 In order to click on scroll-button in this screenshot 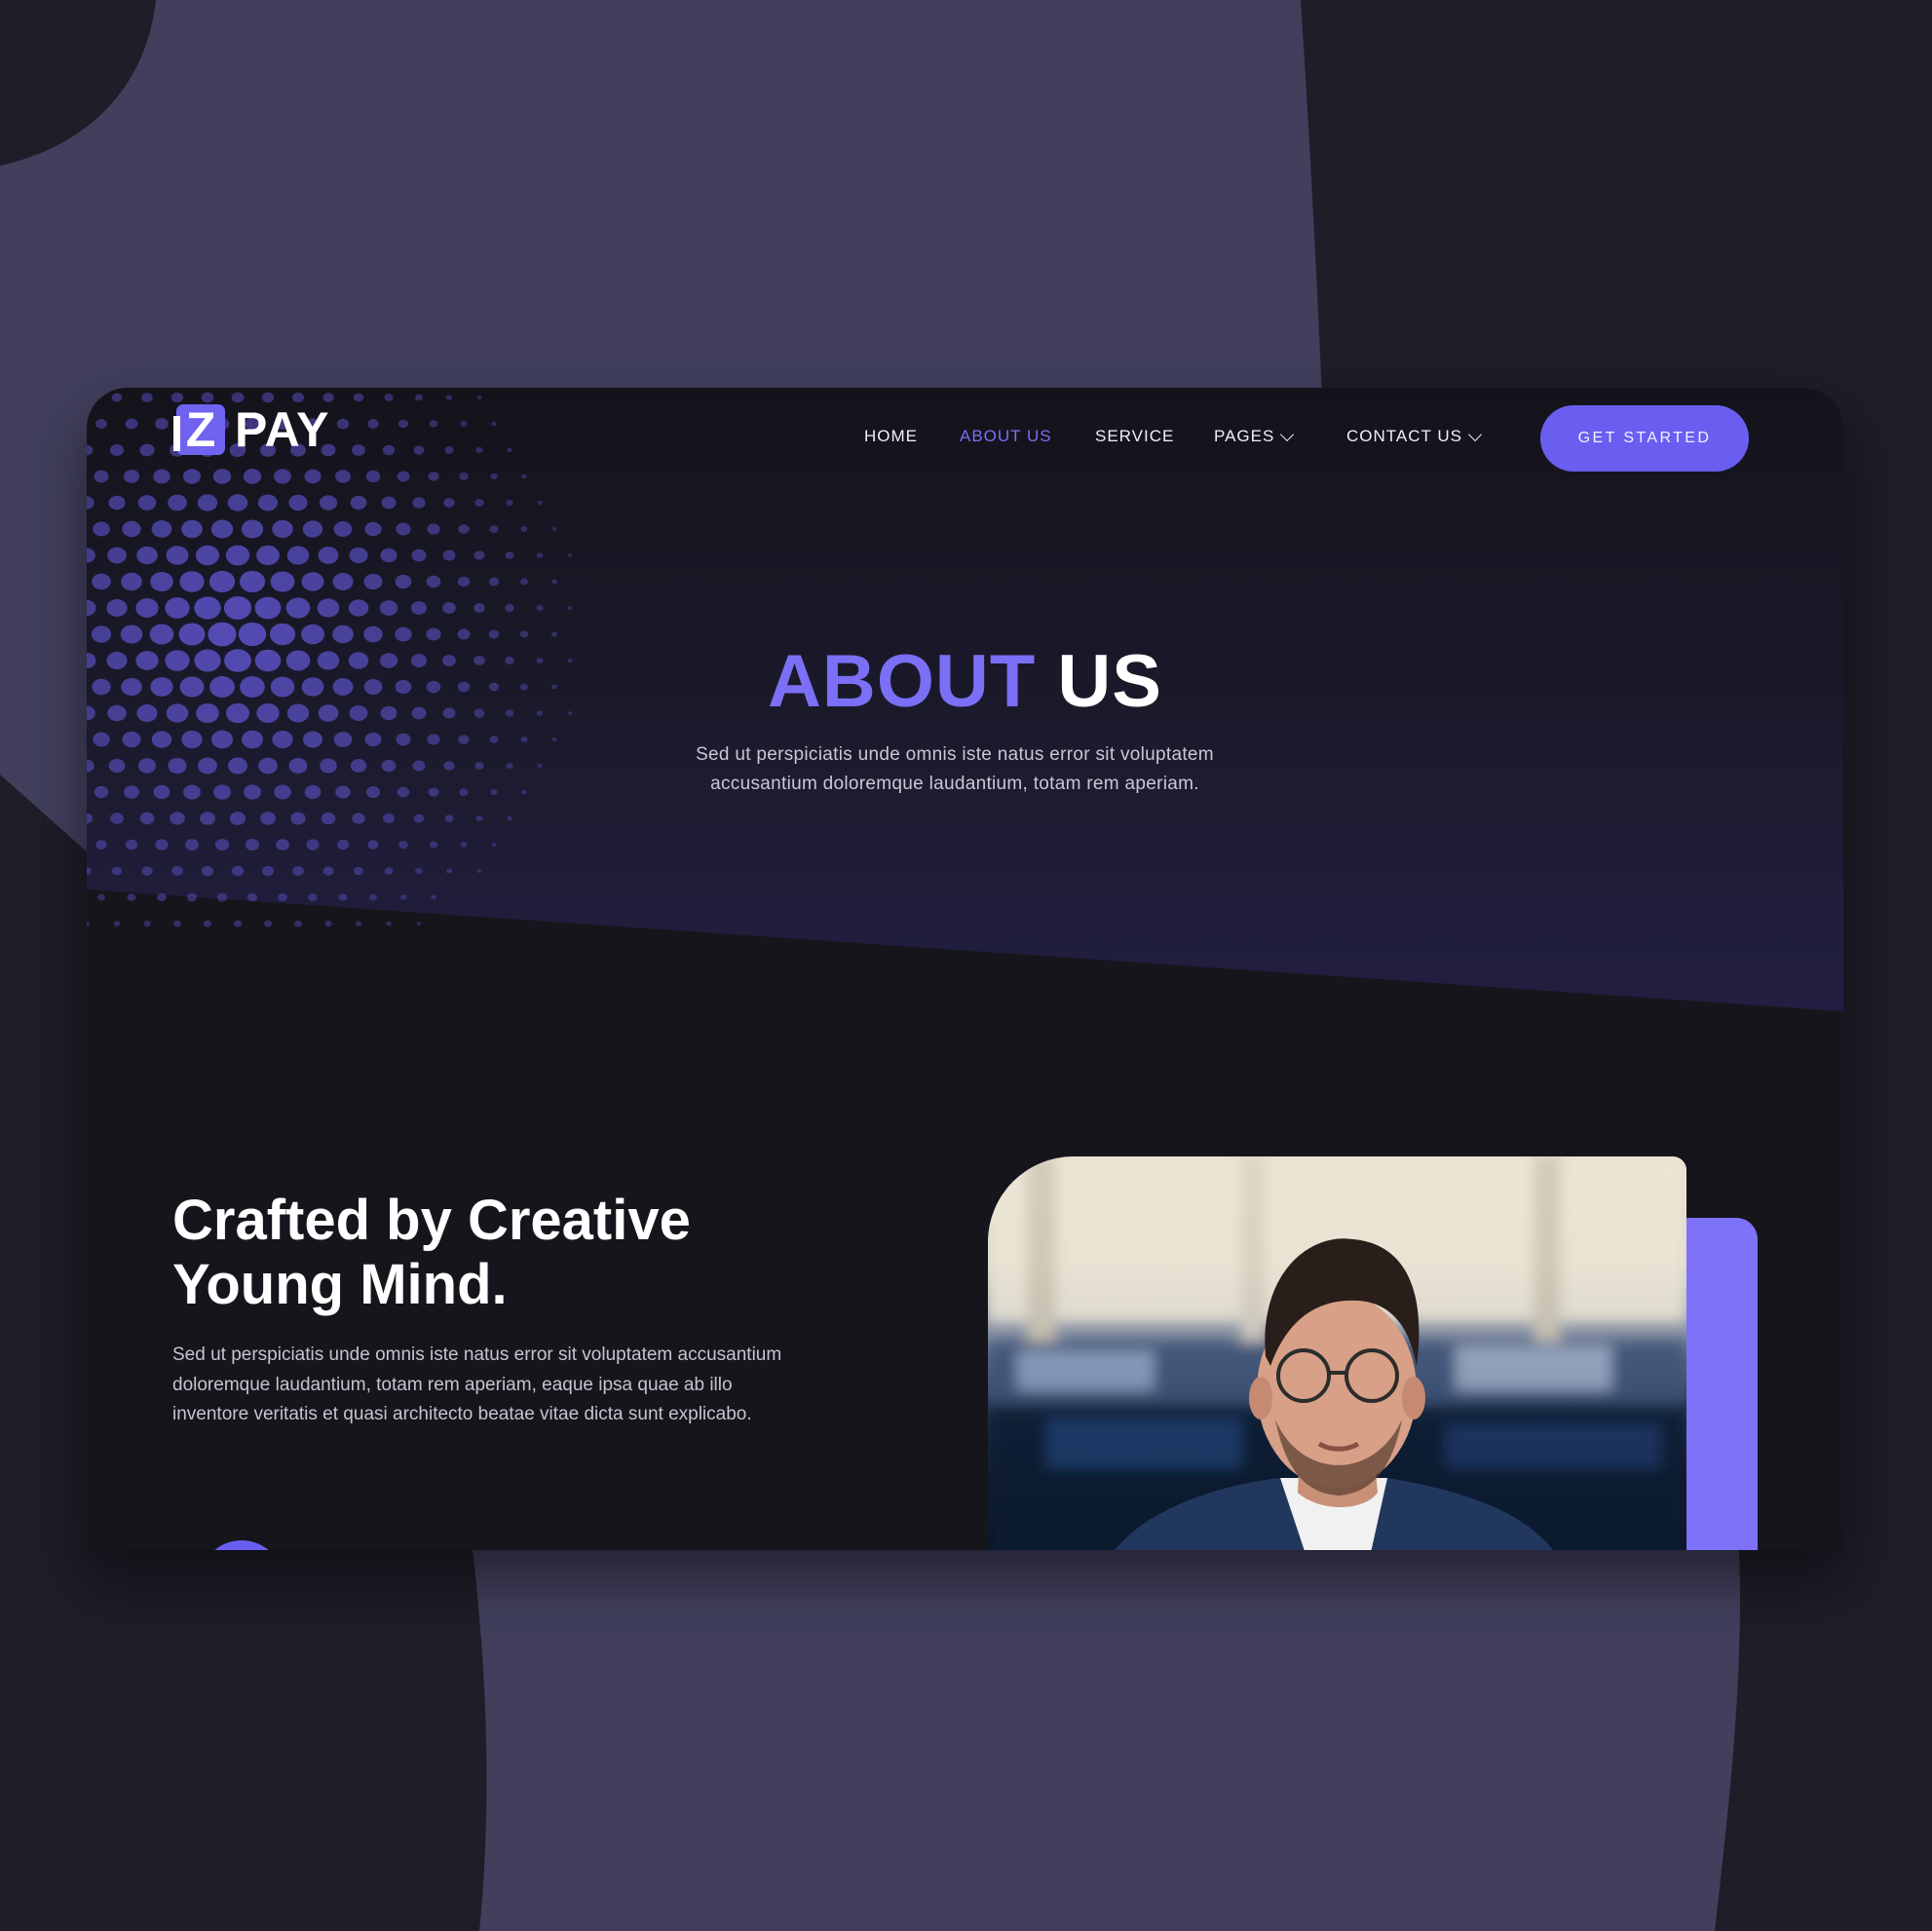, I will do `click(242, 1545)`.